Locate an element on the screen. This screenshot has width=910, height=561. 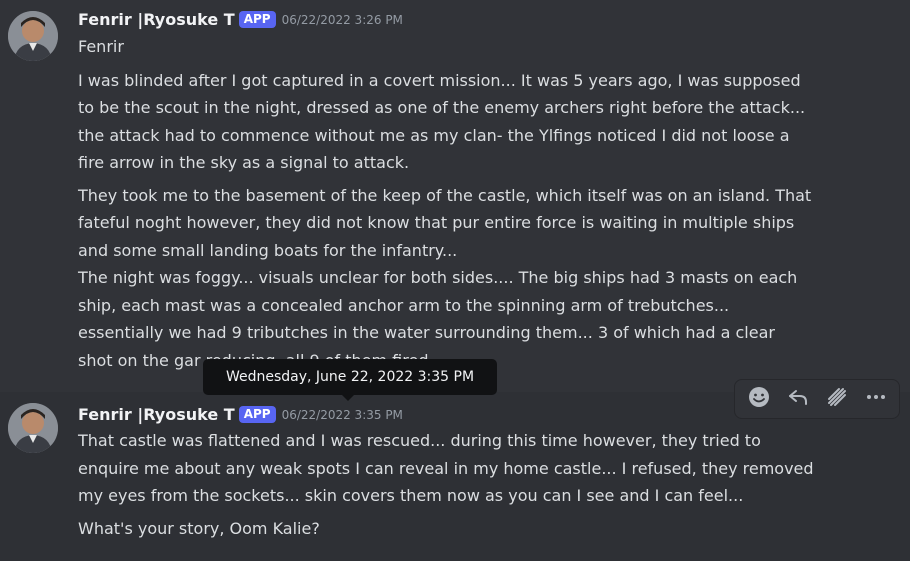
tooltip-text: Wednesday, June 22, 2022 3:35 PM is located at coordinates (350, 377).